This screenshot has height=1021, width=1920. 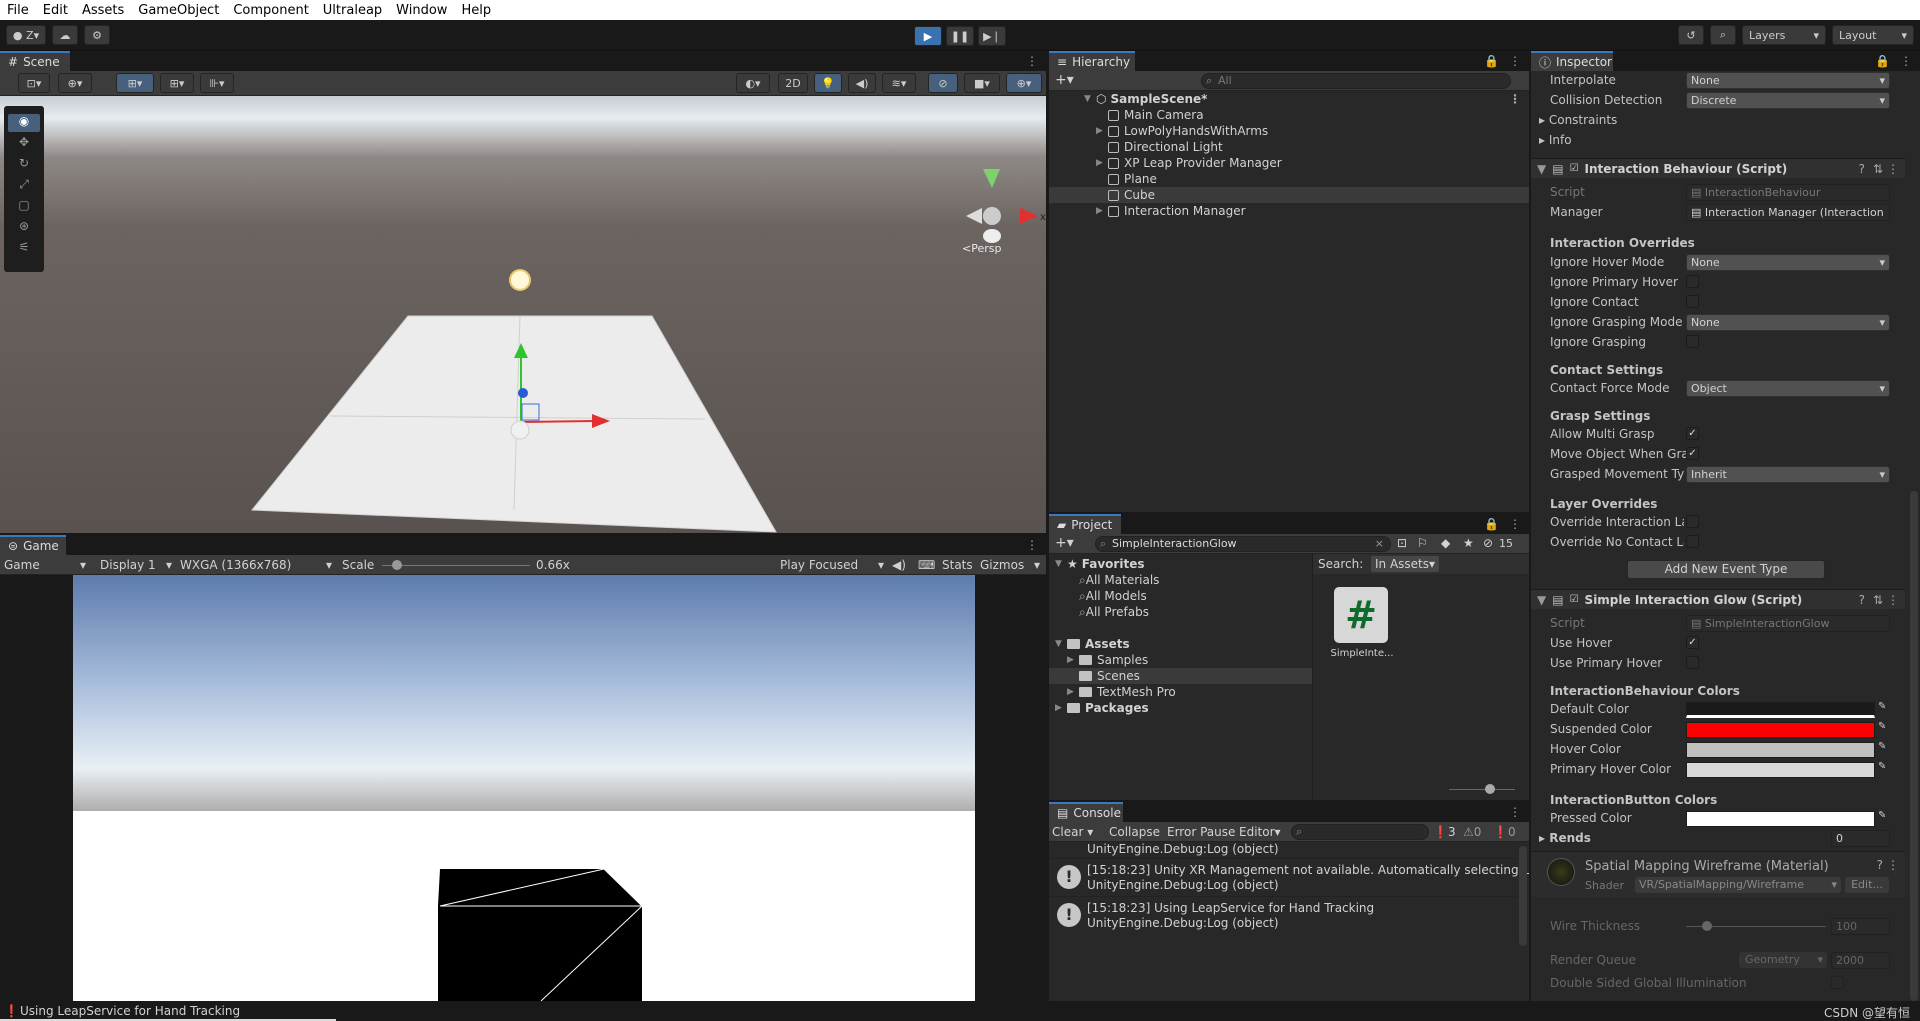 I want to click on camera-settings-button: ■▾, so click(x=982, y=83).